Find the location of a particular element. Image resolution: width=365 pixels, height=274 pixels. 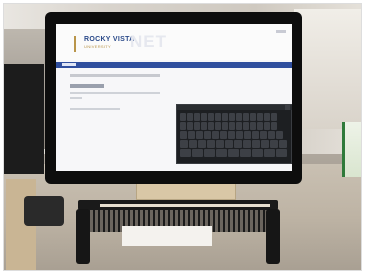

logo-suffix: NET is located at coordinates (148, 41).